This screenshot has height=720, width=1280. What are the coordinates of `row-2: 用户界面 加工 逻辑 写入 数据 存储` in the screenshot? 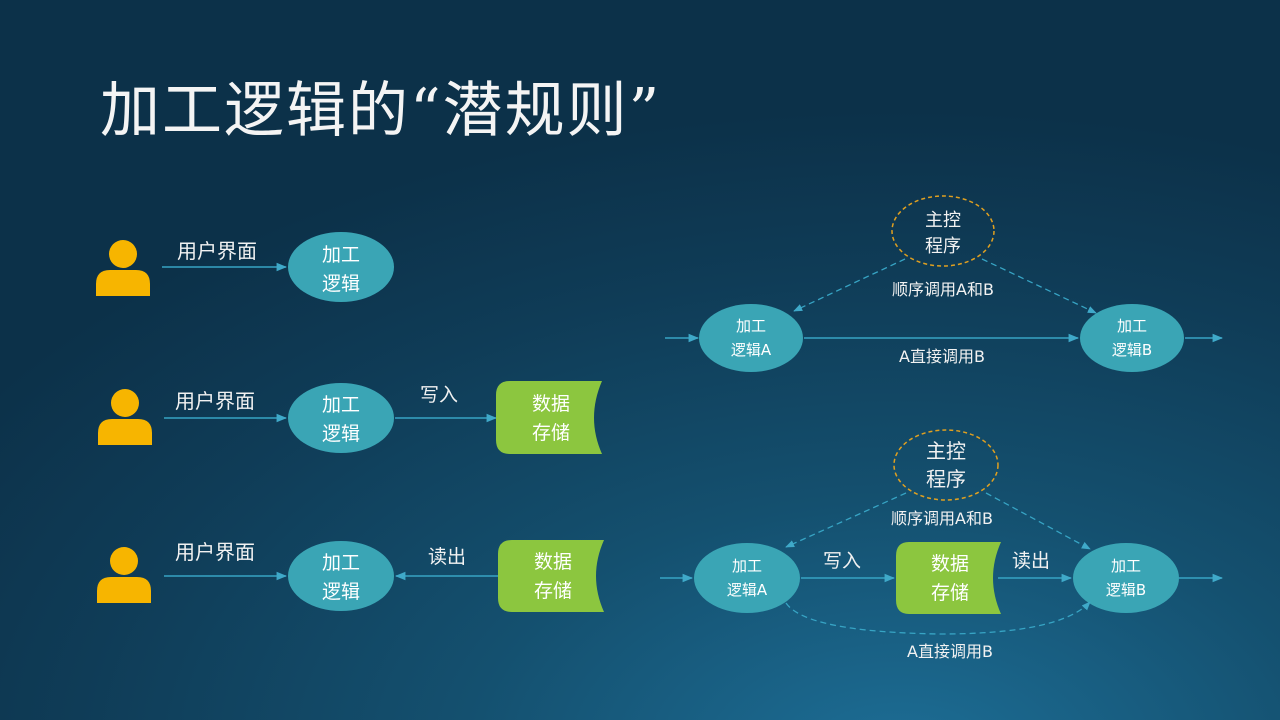 It's located at (350, 417).